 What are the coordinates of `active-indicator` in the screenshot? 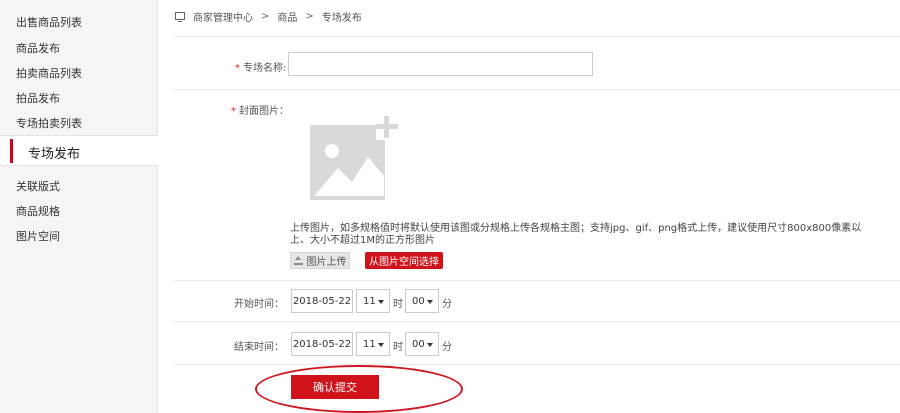 It's located at (11, 151).